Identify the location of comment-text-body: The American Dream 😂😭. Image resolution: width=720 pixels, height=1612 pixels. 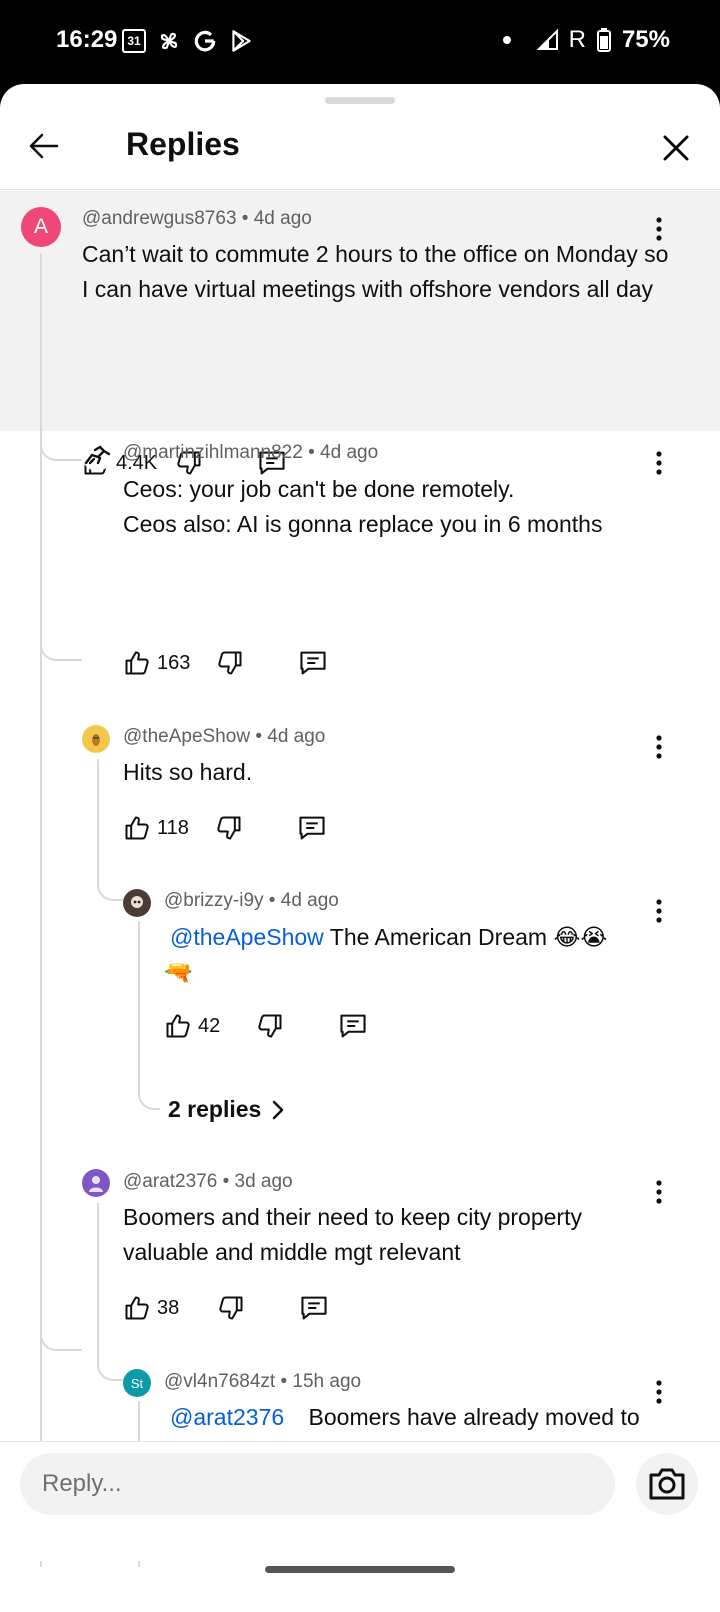
(468, 937).